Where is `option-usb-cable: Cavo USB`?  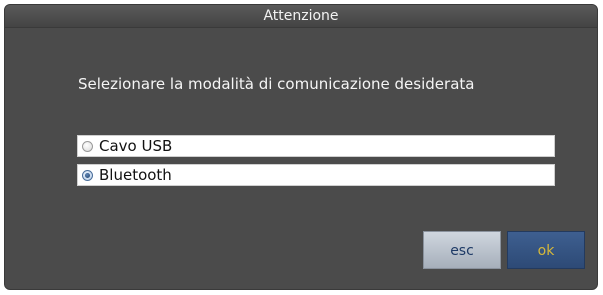 option-usb-cable: Cavo USB is located at coordinates (316, 146).